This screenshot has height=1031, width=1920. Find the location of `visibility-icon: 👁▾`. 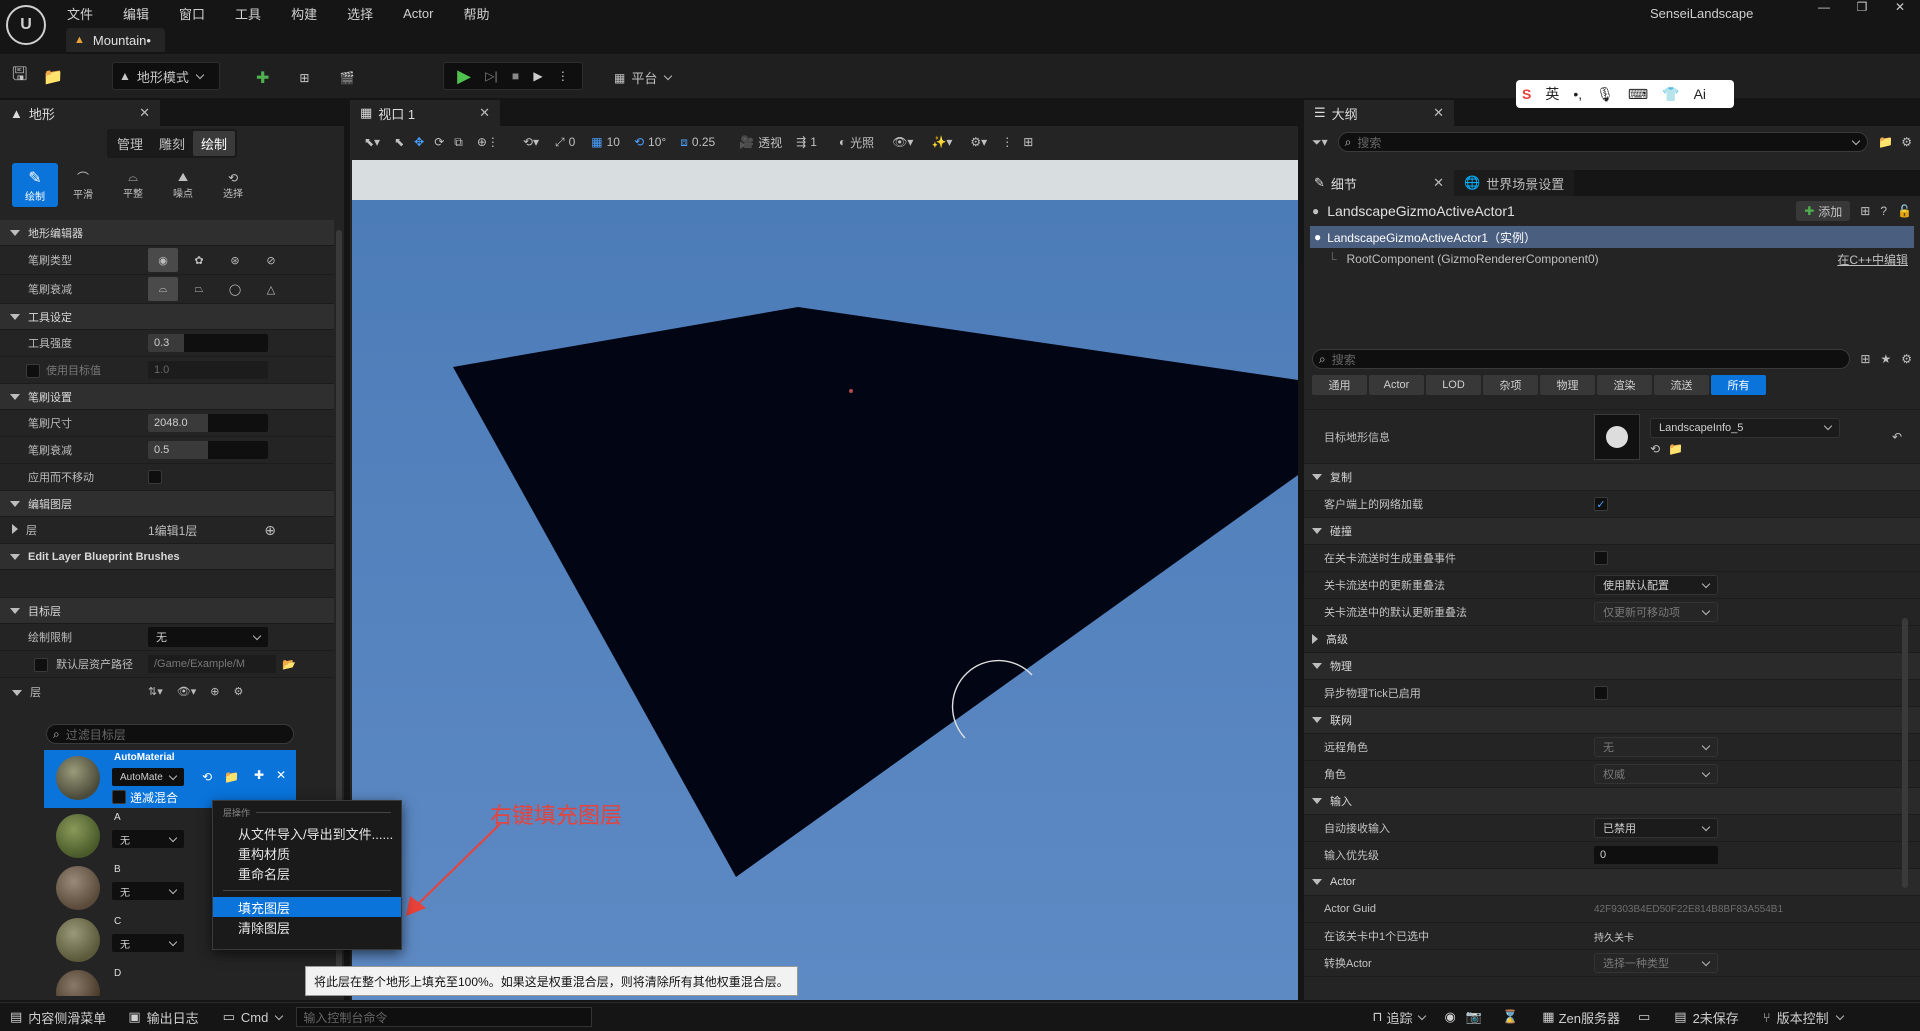

visibility-icon: 👁▾ is located at coordinates (187, 691).